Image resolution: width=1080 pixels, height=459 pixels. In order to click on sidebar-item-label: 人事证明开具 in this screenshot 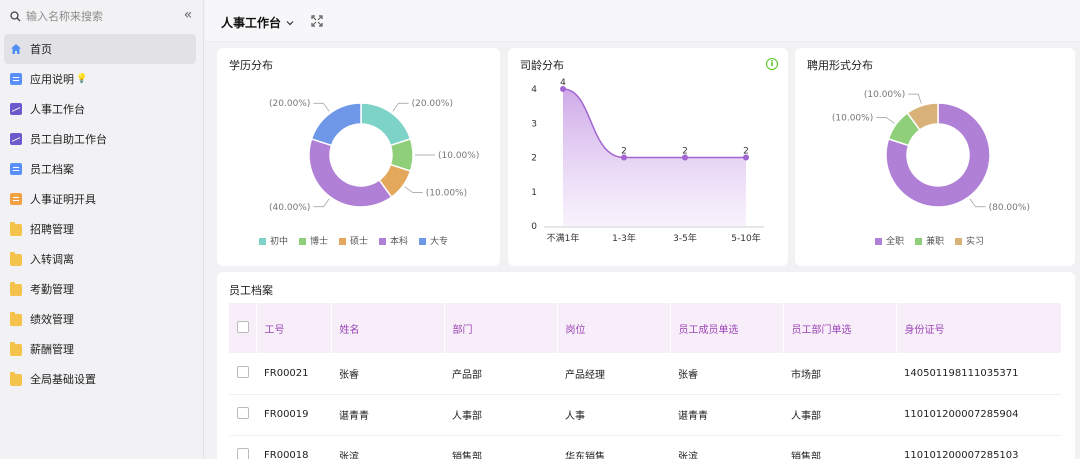, I will do `click(63, 199)`.